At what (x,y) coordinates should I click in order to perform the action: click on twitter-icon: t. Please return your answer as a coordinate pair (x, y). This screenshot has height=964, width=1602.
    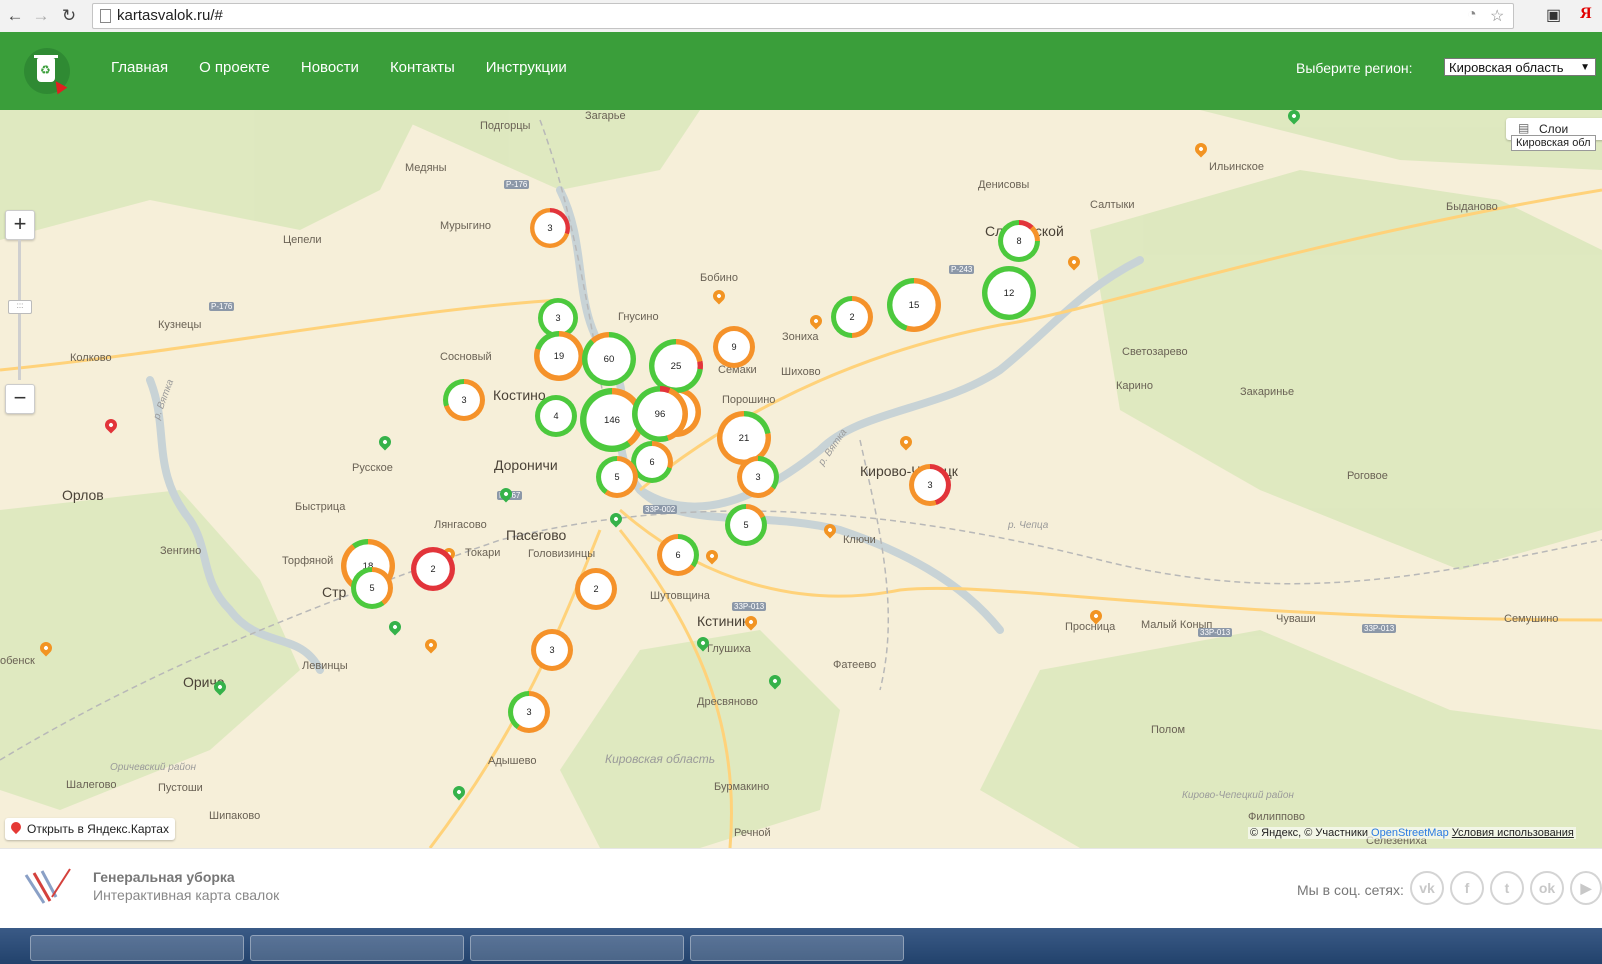
    Looking at the image, I should click on (1507, 888).